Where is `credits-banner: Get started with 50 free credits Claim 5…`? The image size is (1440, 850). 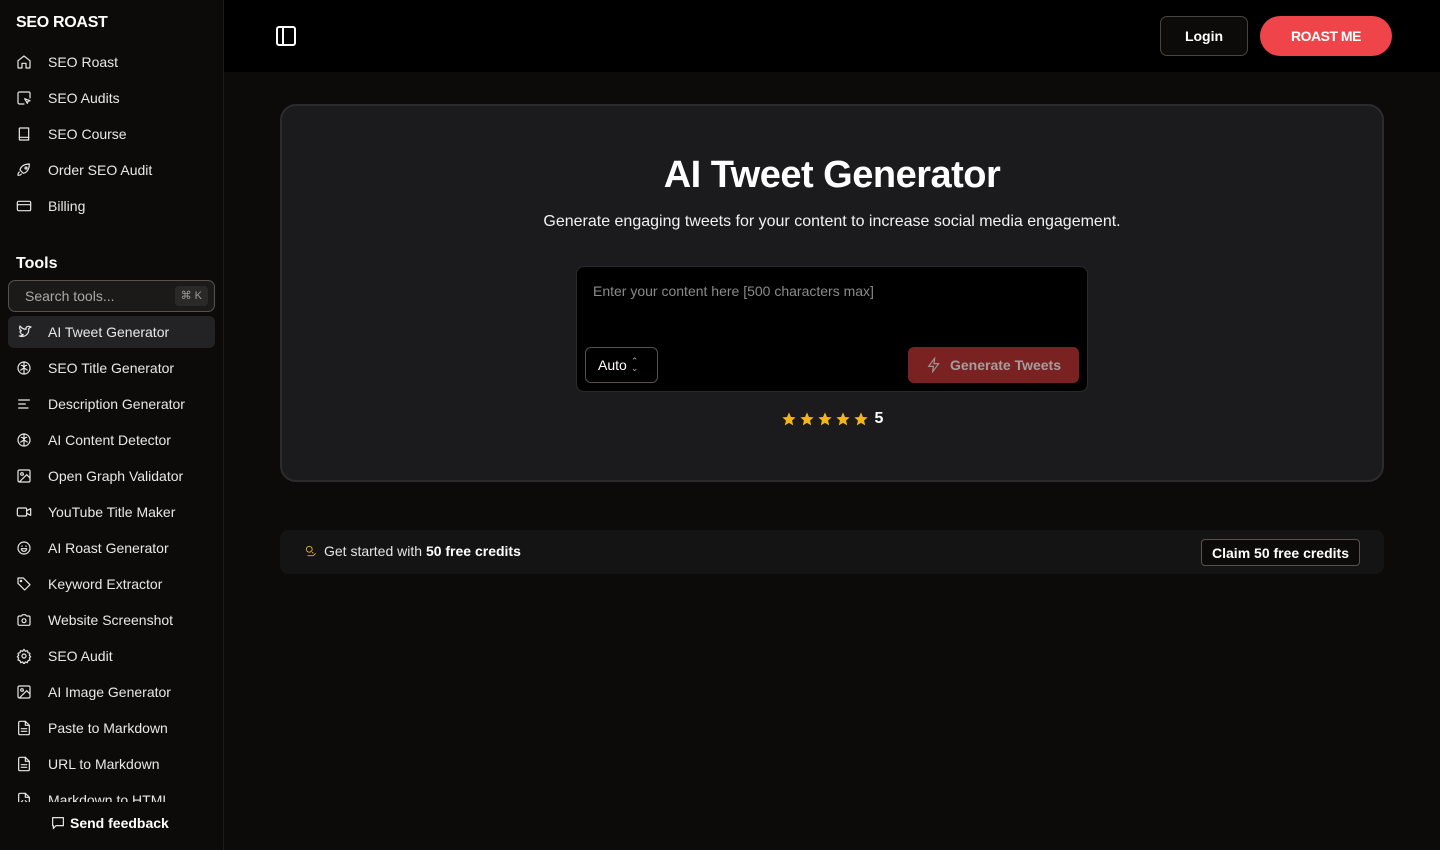 credits-banner: Get started with 50 free credits Claim 5… is located at coordinates (832, 552).